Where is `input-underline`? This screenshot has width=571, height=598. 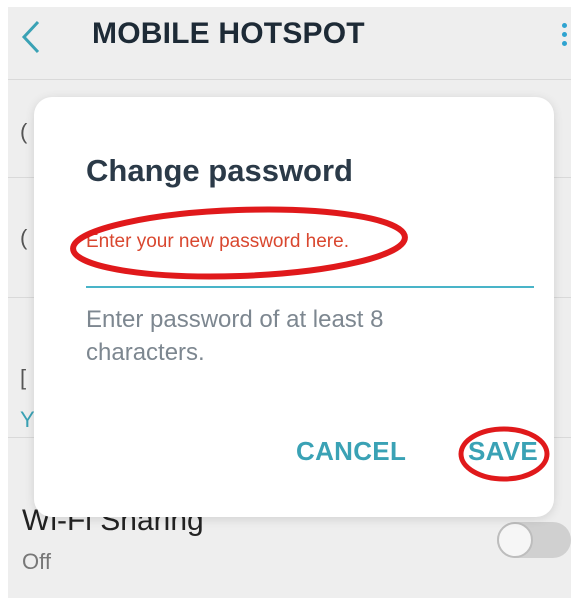 input-underline is located at coordinates (310, 287).